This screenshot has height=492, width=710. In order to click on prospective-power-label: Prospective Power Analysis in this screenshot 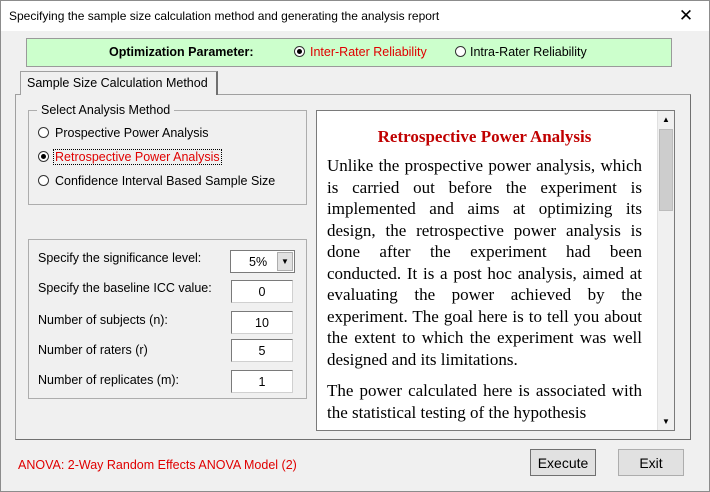, I will do `click(132, 133)`.